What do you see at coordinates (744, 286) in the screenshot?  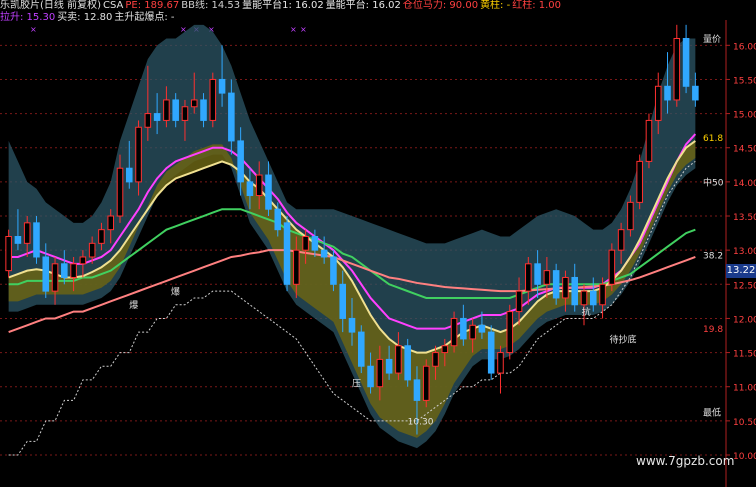 I see `y-tick-label-7: 12.50` at bounding box center [744, 286].